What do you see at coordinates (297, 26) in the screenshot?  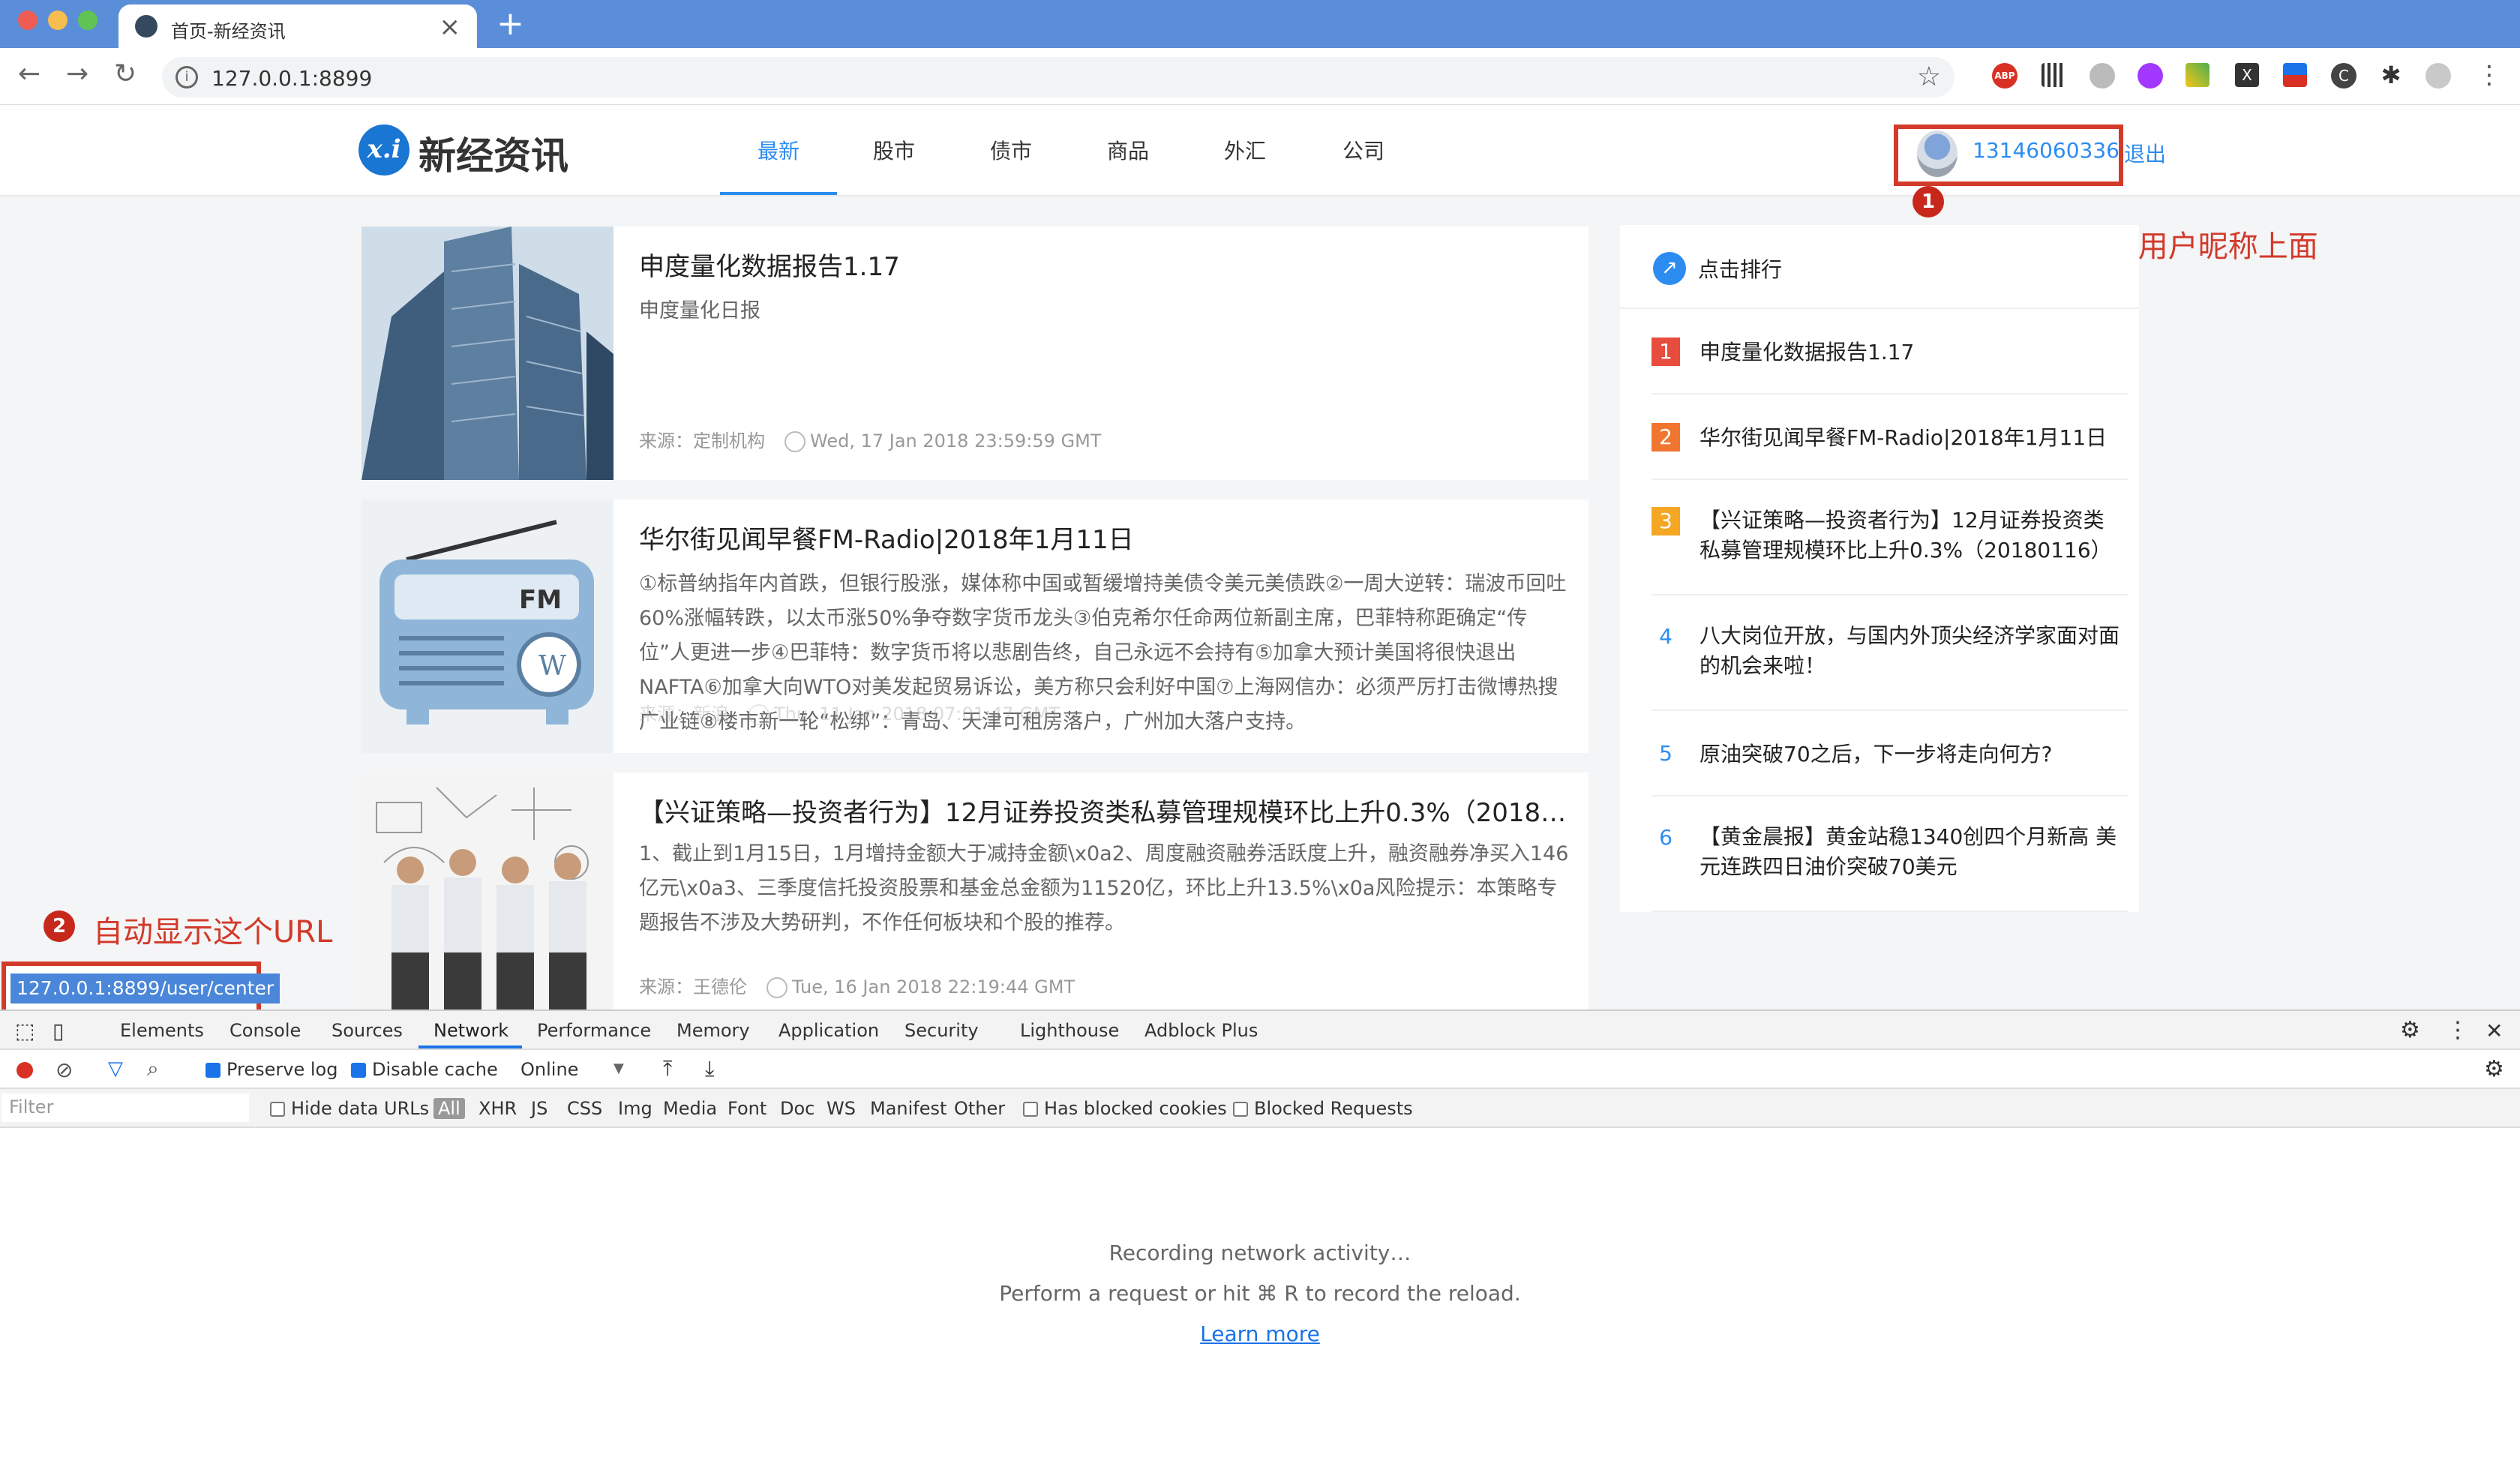 I see `browser-tab: 首页-新经资讯 ×` at bounding box center [297, 26].